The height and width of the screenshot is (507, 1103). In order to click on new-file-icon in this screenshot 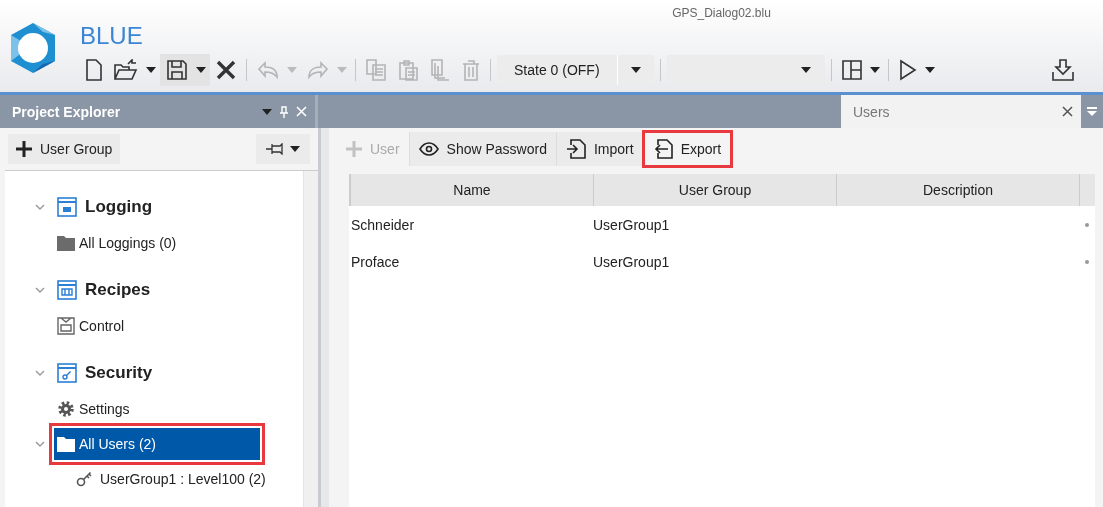, I will do `click(94, 70)`.